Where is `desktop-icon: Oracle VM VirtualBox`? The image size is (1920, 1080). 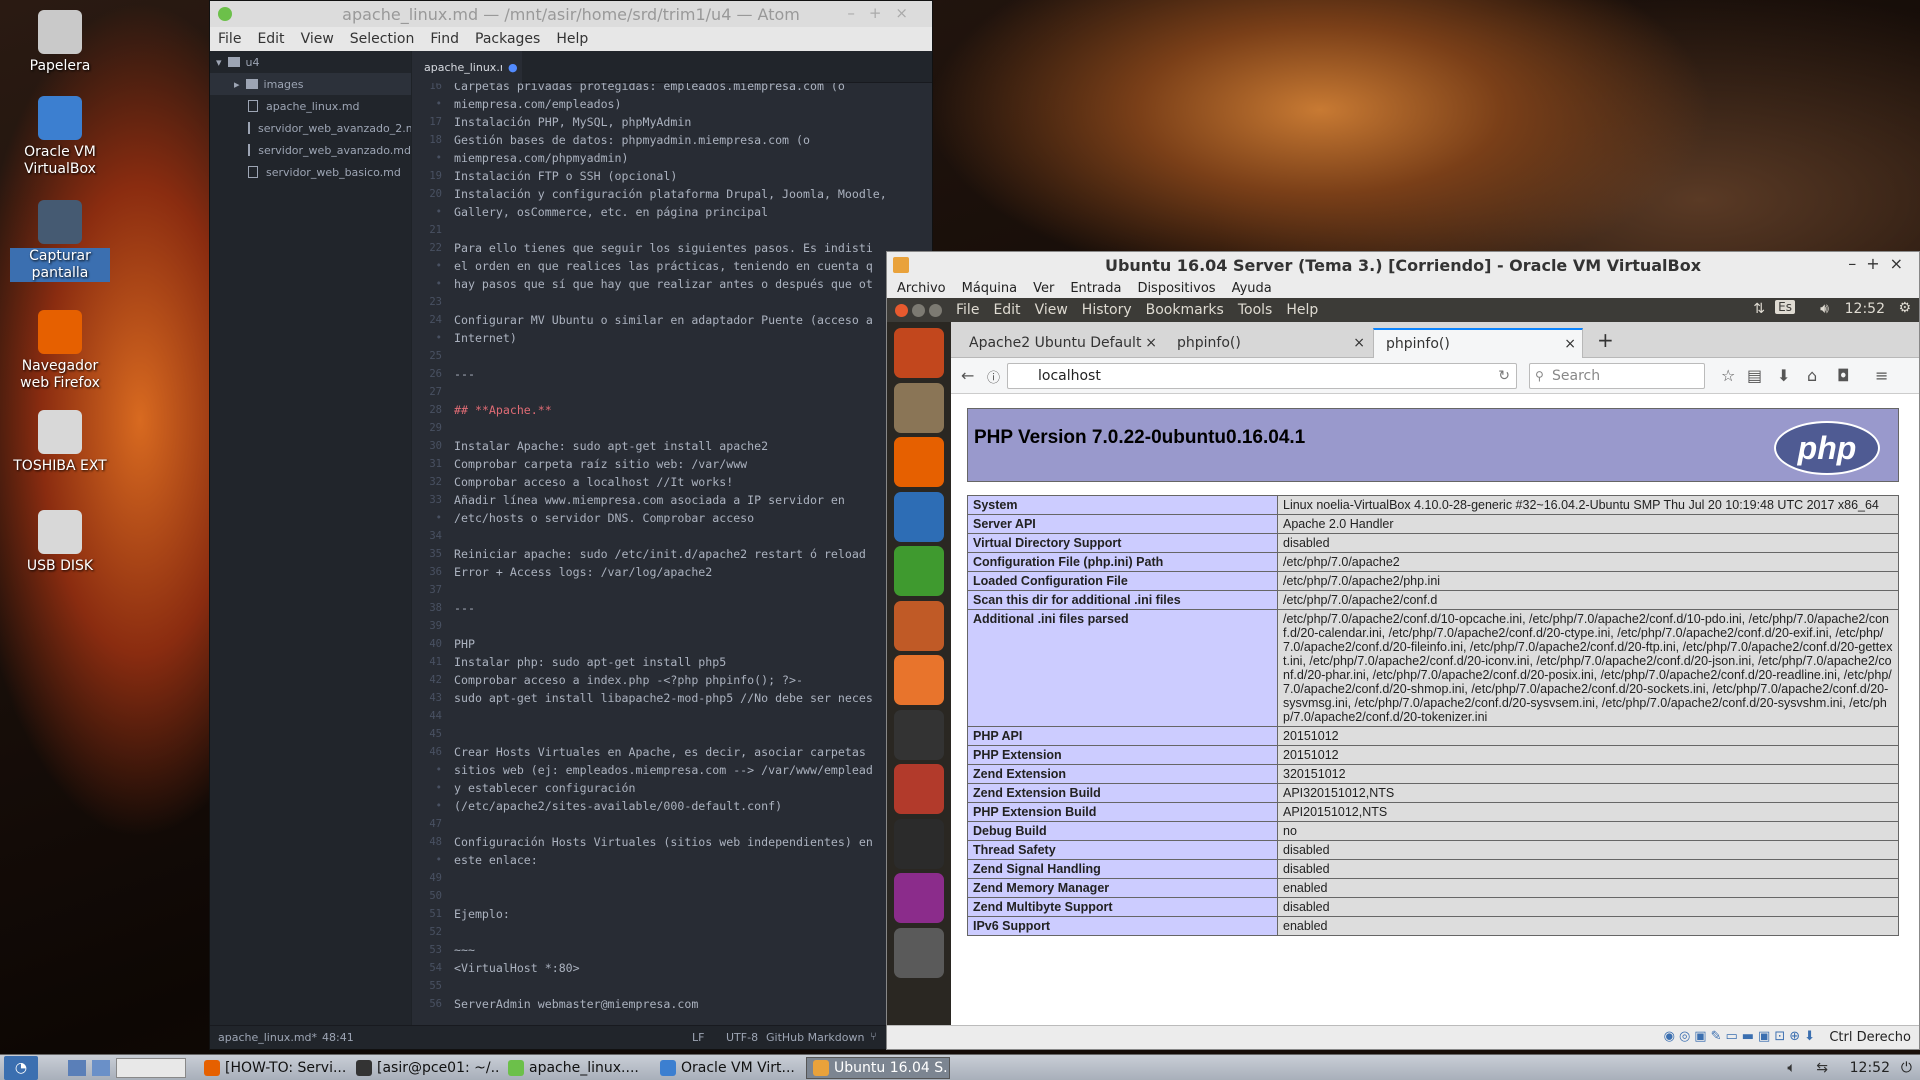 desktop-icon: Oracle VM VirtualBox is located at coordinates (60, 137).